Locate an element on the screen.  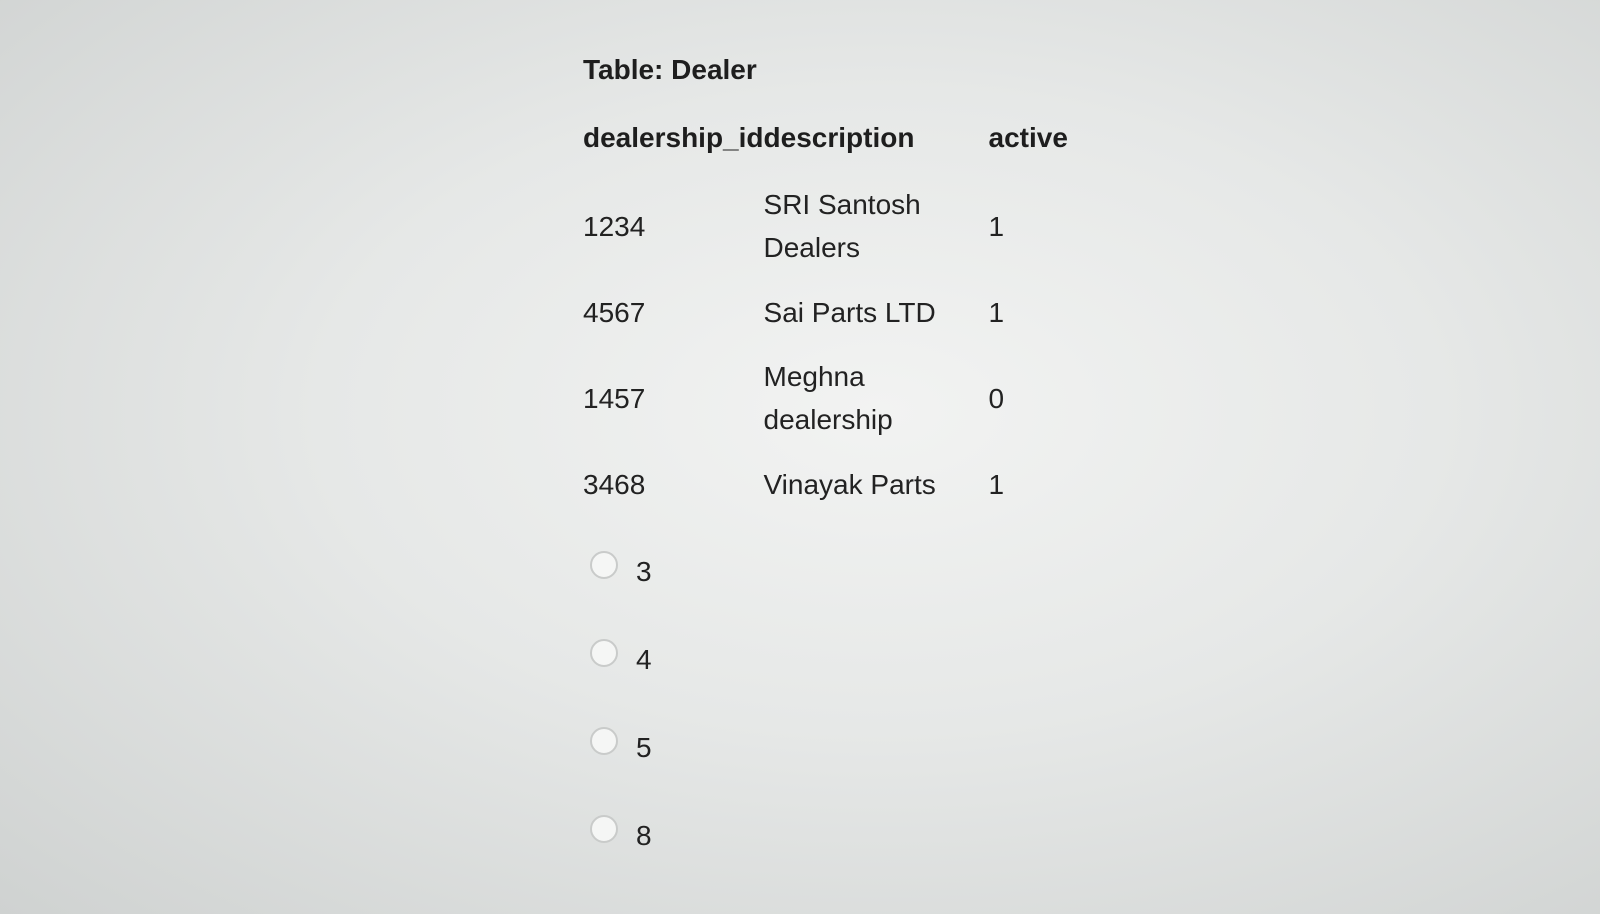
cell-description: Vinayak Parts is located at coordinates (849, 484).